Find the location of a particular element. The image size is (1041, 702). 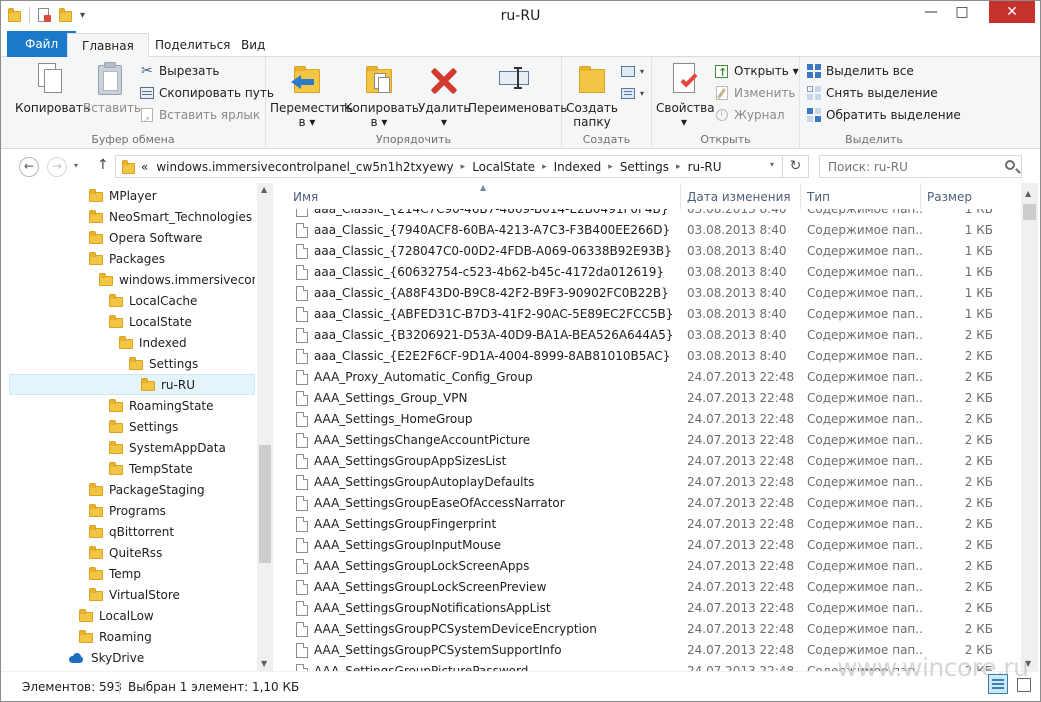

tree-item: SkyDrive is located at coordinates (132, 657).